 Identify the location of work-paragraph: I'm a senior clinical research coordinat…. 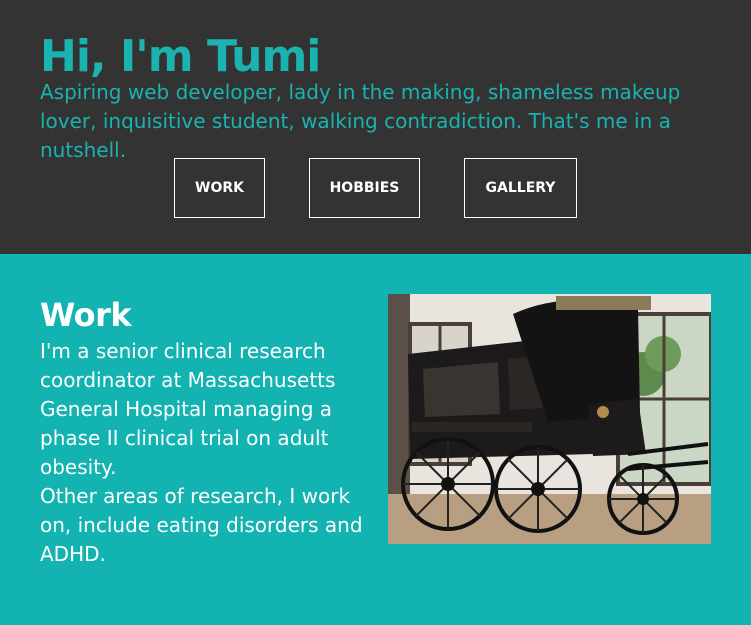
(188, 409).